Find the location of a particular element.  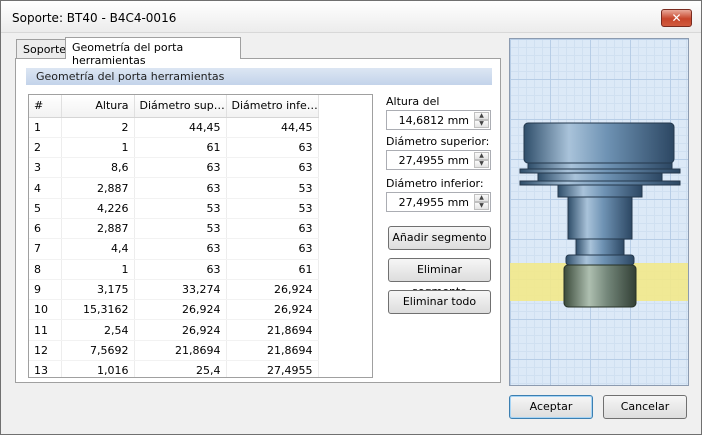

cell-index: 1 is located at coordinates (45, 127).